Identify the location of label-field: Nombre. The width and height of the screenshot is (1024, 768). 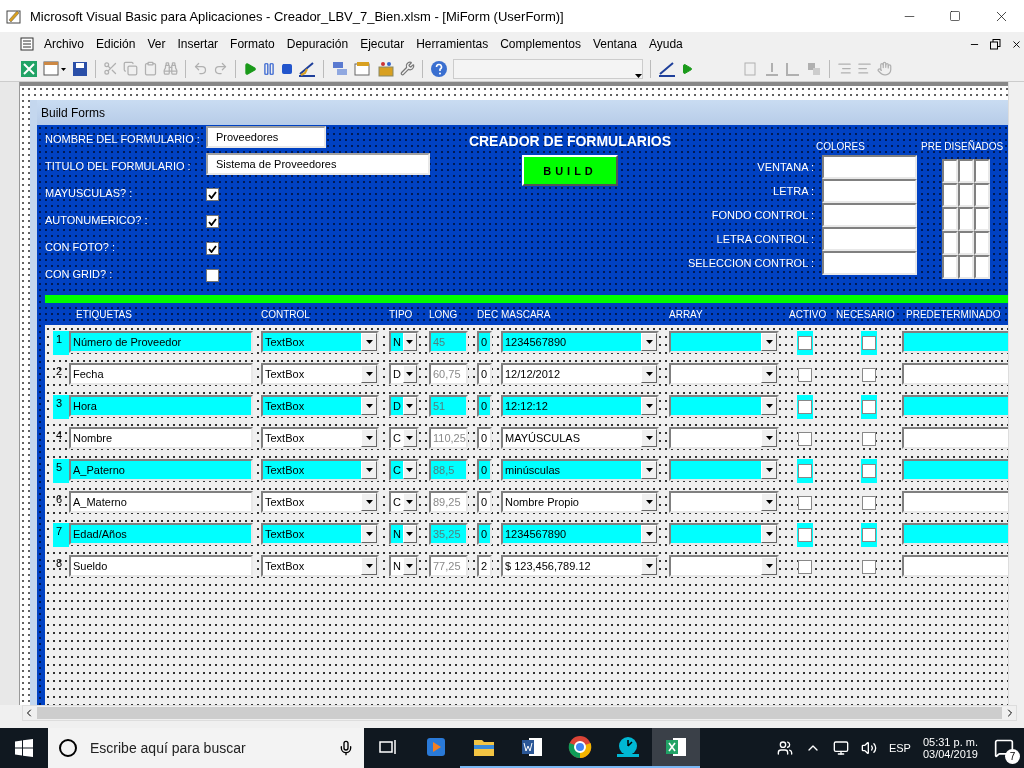
(161, 438).